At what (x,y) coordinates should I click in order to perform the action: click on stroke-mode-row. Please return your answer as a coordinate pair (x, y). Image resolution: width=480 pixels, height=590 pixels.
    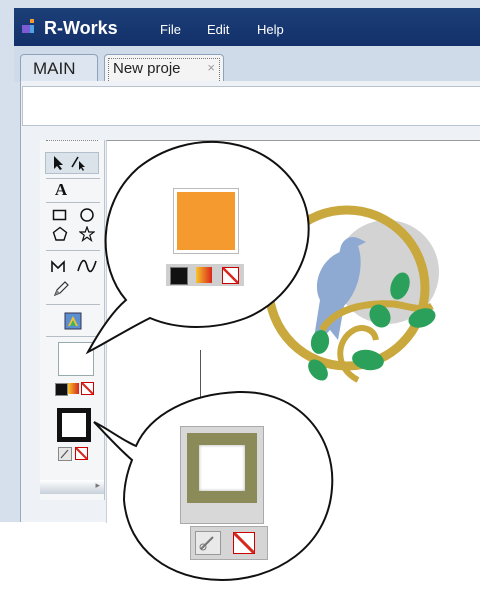
    Looking at the image, I should click on (229, 543).